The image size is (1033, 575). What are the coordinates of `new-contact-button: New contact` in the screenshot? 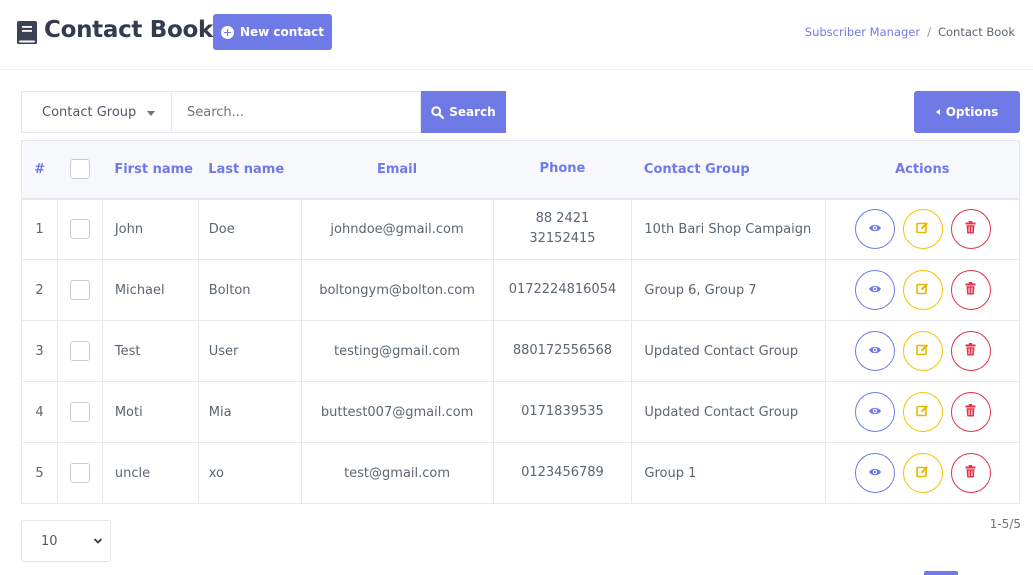 It's located at (272, 32).